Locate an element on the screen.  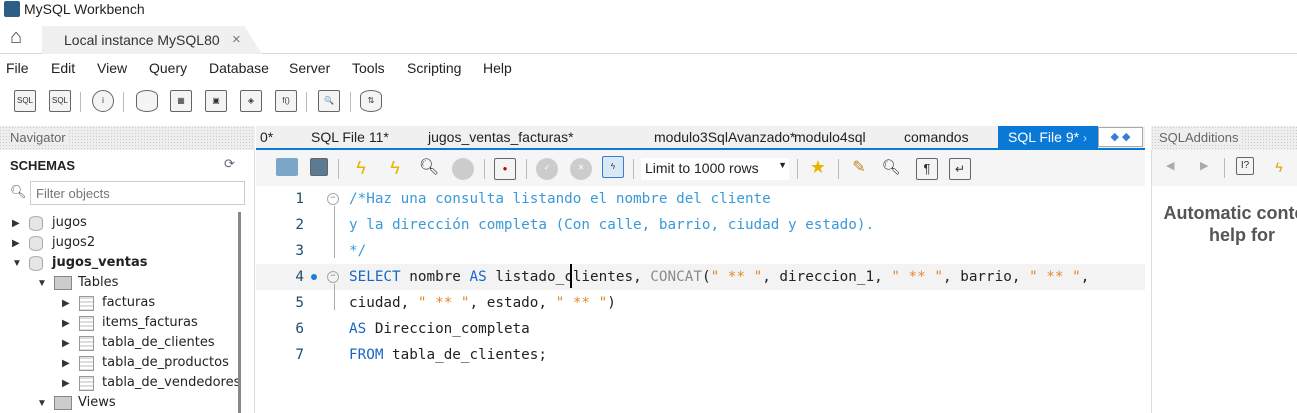
code-line: 3 */ is located at coordinates (700, 251).